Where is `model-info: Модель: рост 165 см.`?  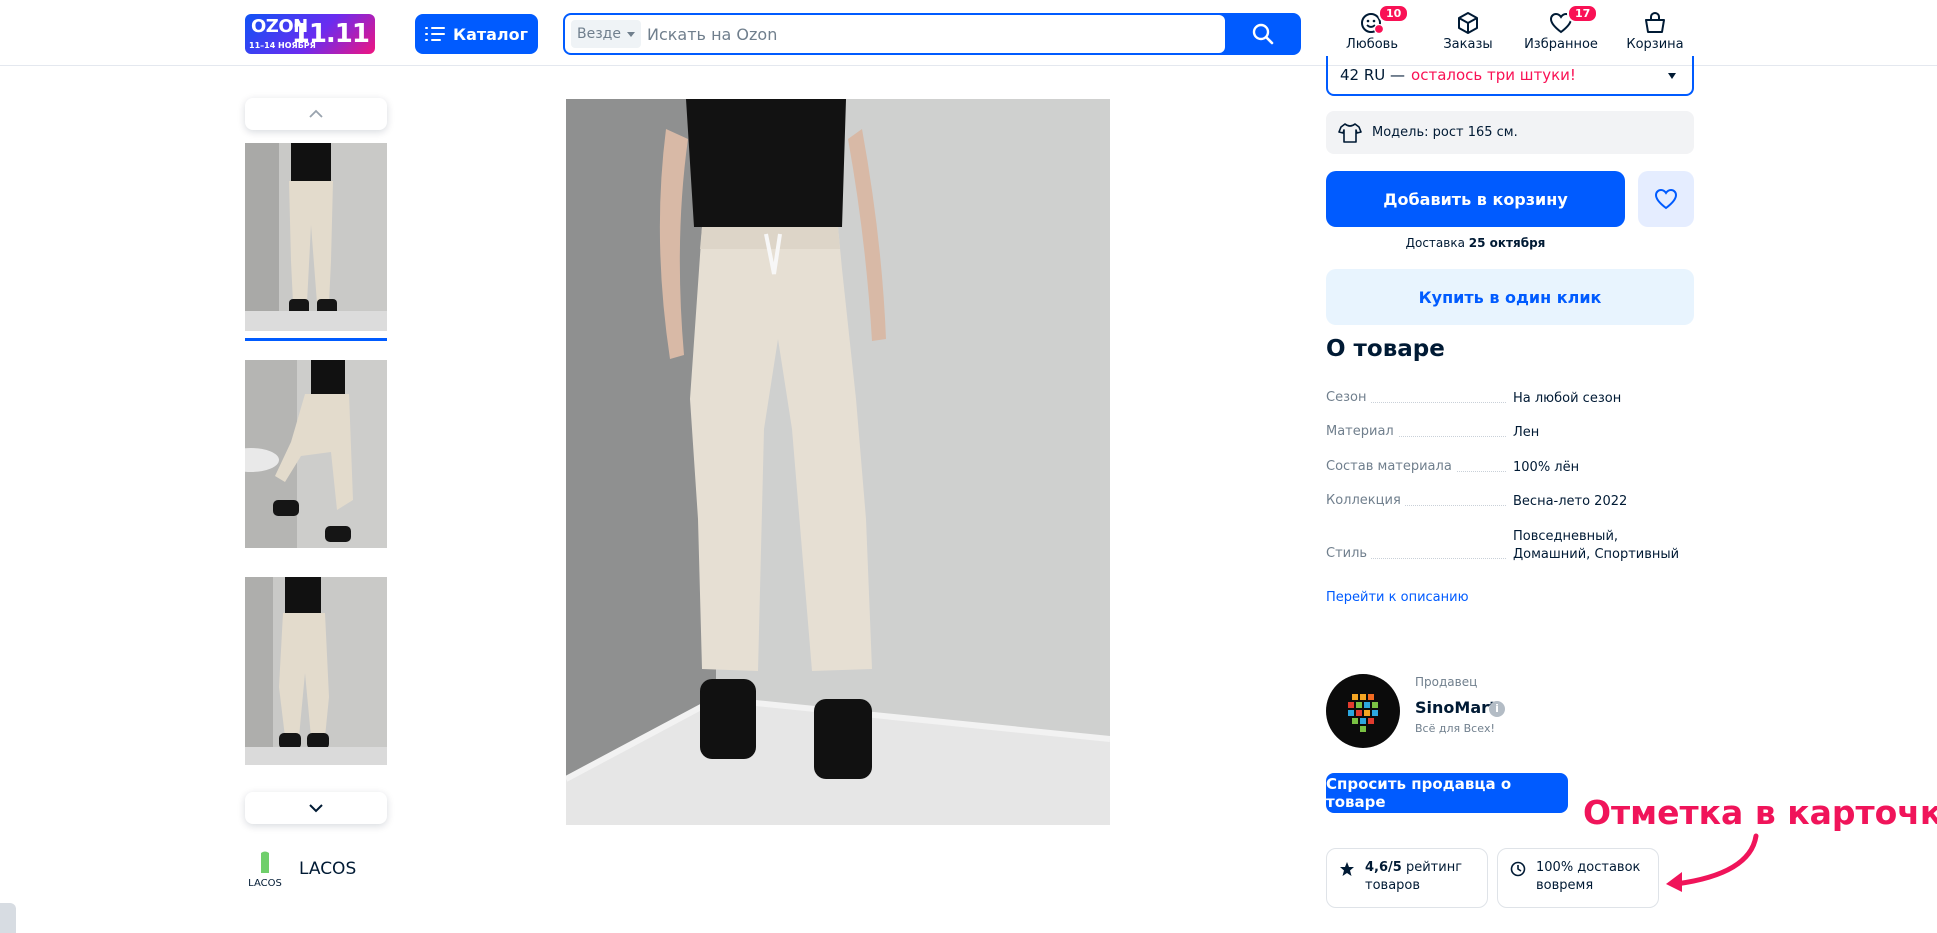
model-info: Модель: рост 165 см. is located at coordinates (1510, 132).